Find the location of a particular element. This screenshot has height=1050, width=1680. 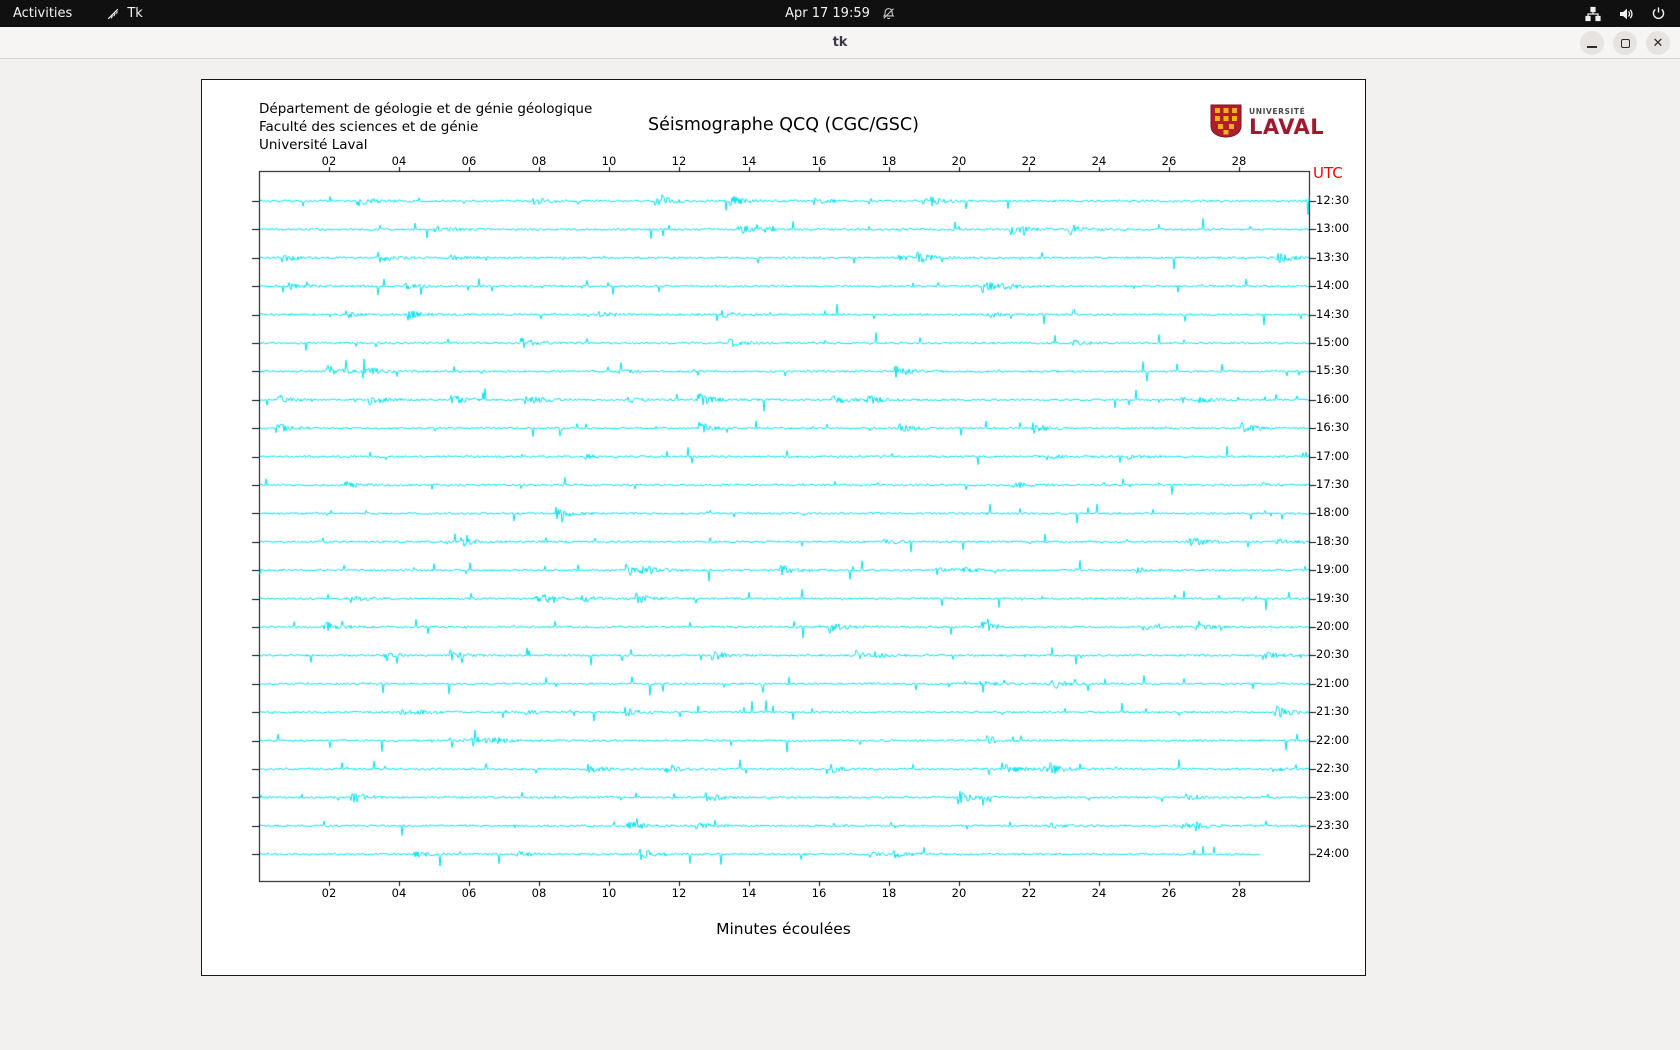

figure-title: Séismographe QCQ (CGC/GSC) is located at coordinates (783, 125).